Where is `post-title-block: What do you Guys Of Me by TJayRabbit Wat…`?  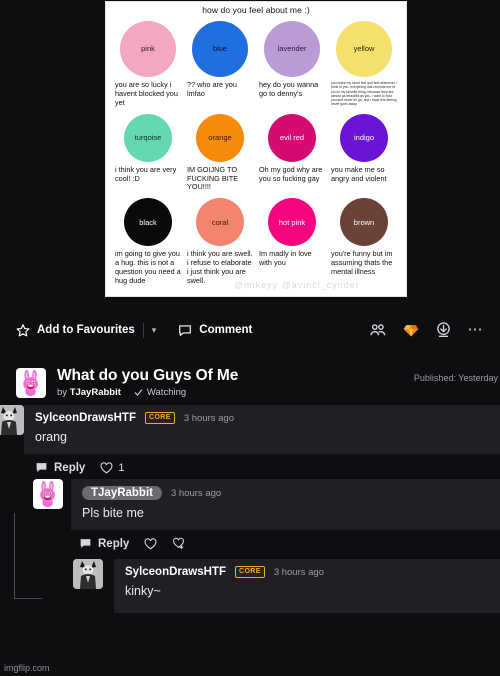 post-title-block: What do you Guys Of Me by TJayRabbit Wat… is located at coordinates (147, 382).